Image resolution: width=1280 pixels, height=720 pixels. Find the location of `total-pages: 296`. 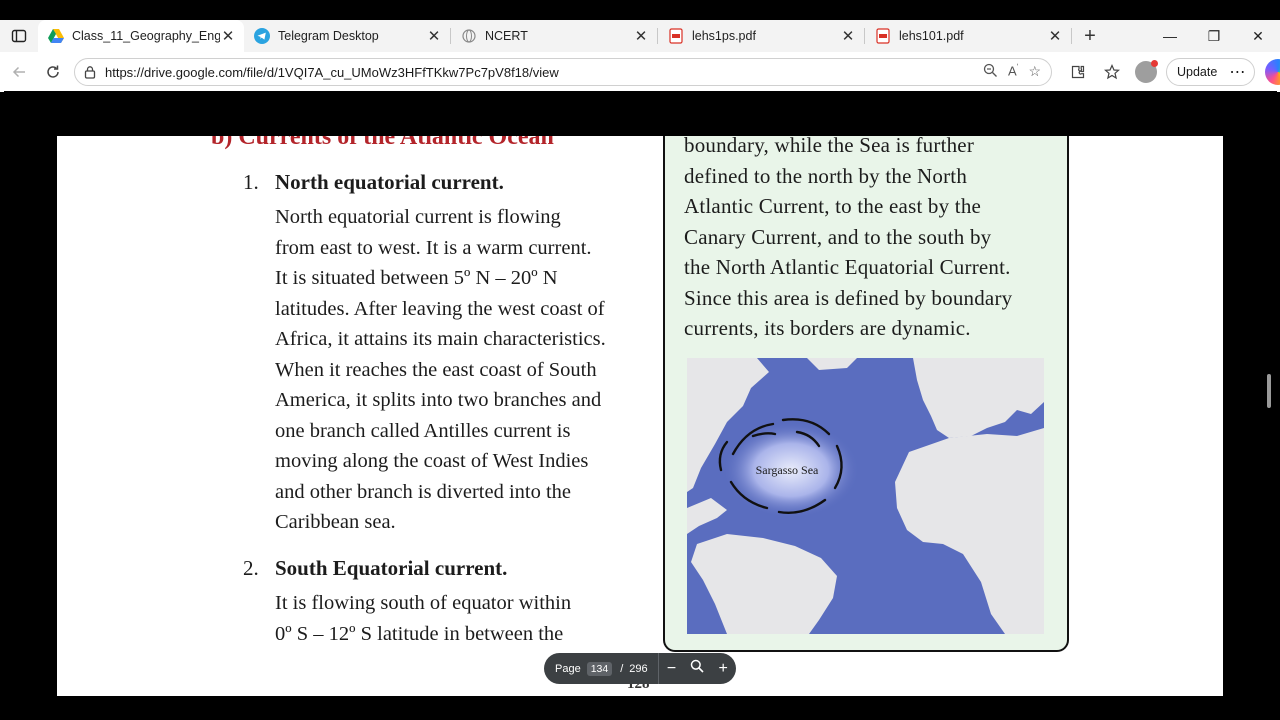

total-pages: 296 is located at coordinates (638, 668).